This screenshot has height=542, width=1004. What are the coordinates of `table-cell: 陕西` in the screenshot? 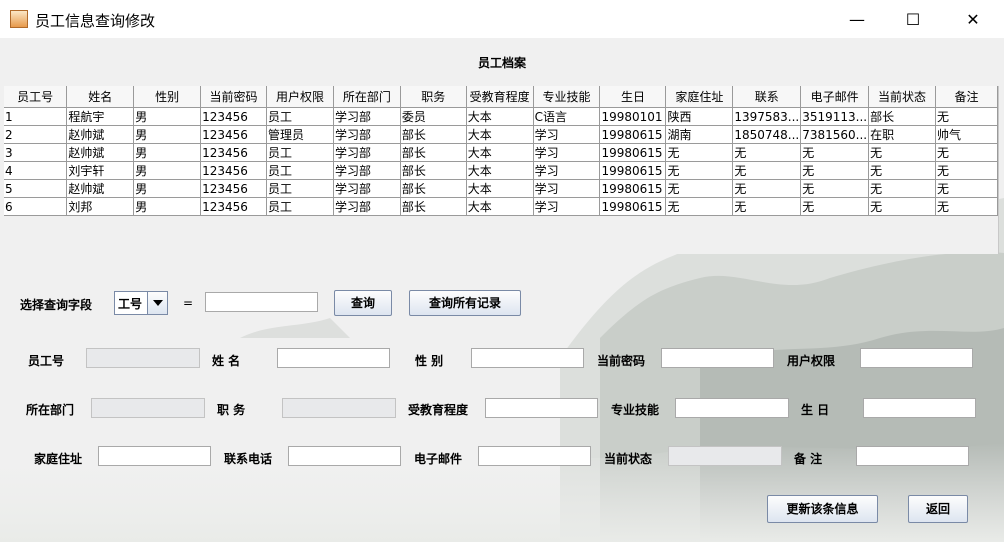 It's located at (699, 116).